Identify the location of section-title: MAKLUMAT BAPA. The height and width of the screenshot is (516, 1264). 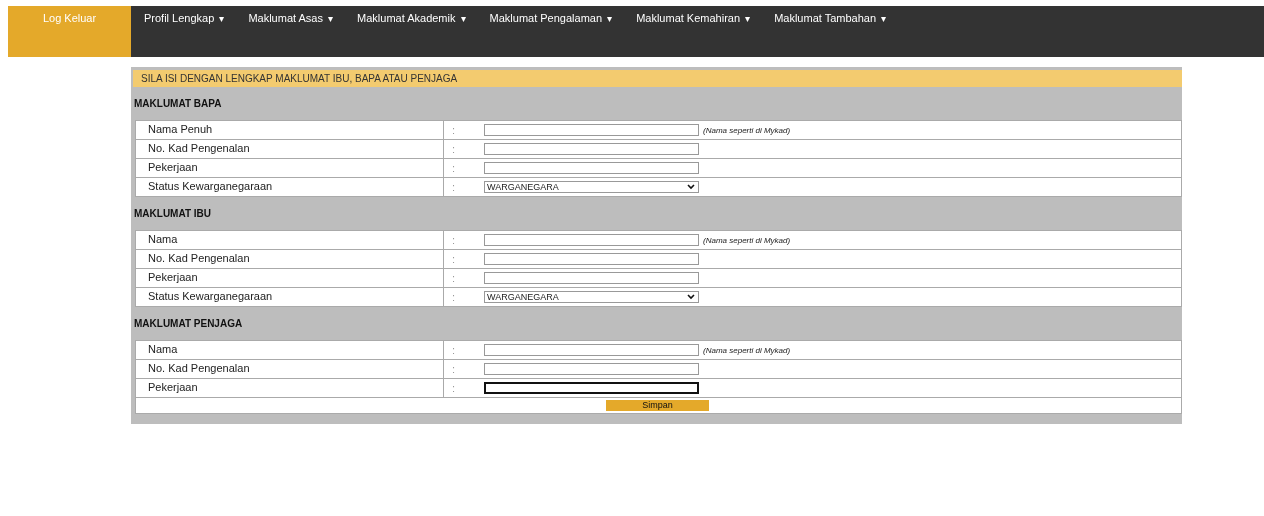
(178, 104).